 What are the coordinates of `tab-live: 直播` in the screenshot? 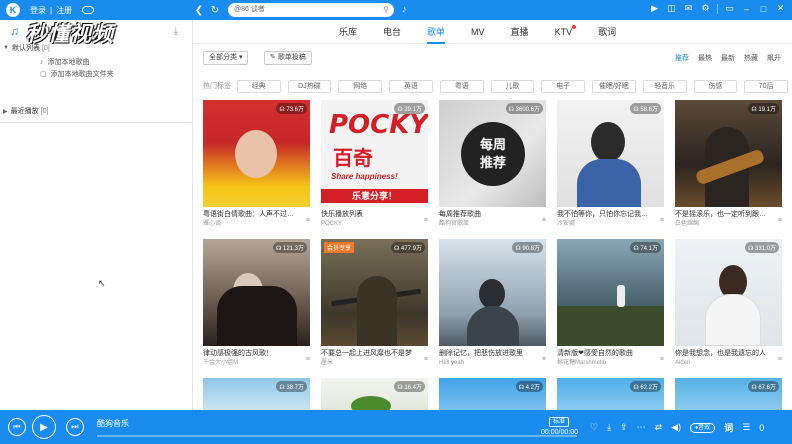 It's located at (520, 32).